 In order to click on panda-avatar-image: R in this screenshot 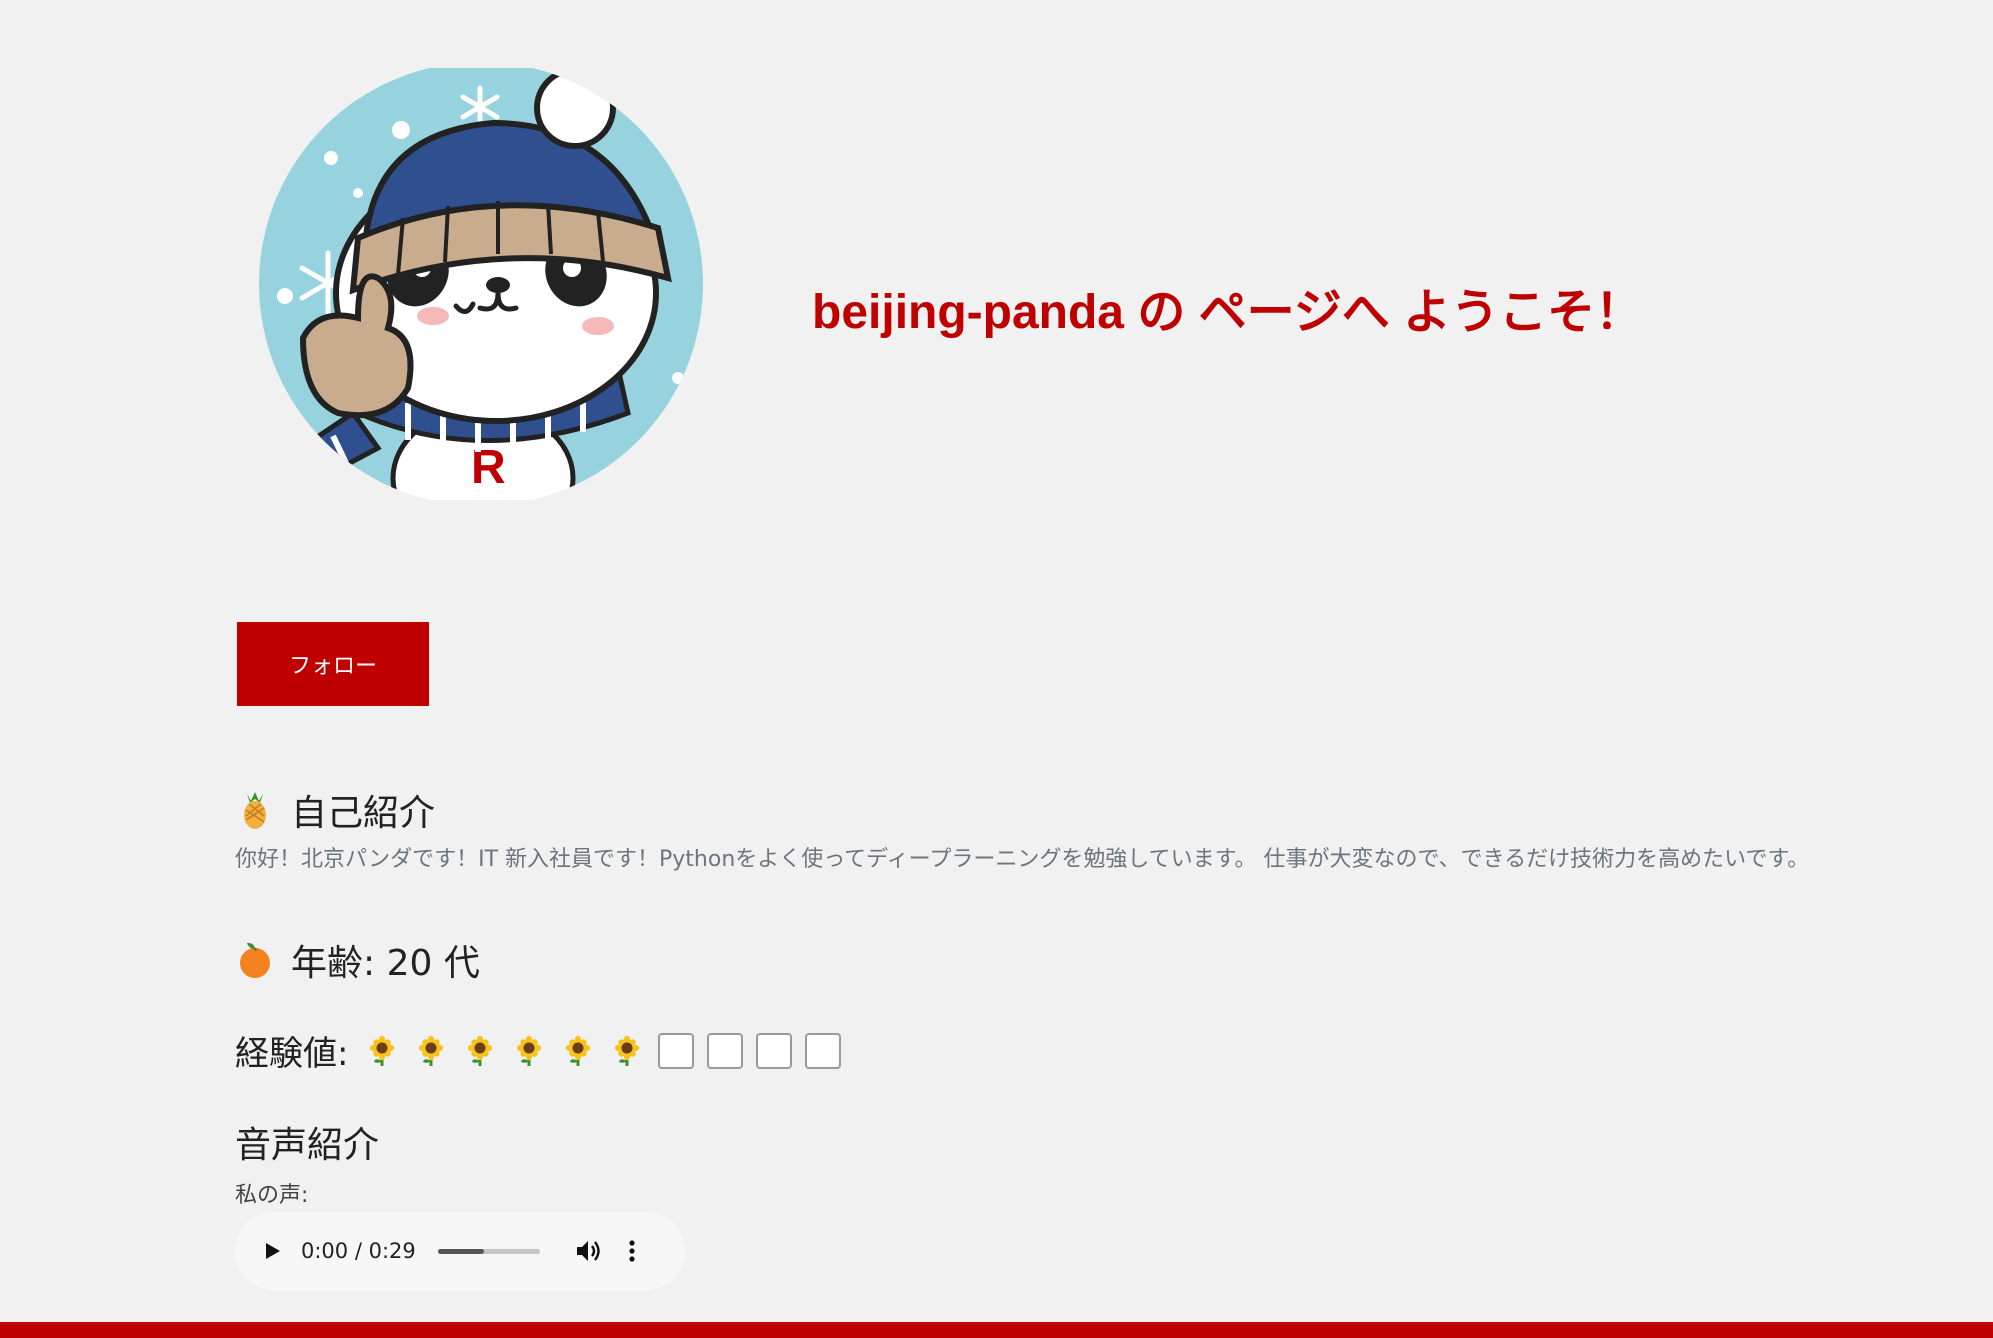, I will do `click(481, 284)`.